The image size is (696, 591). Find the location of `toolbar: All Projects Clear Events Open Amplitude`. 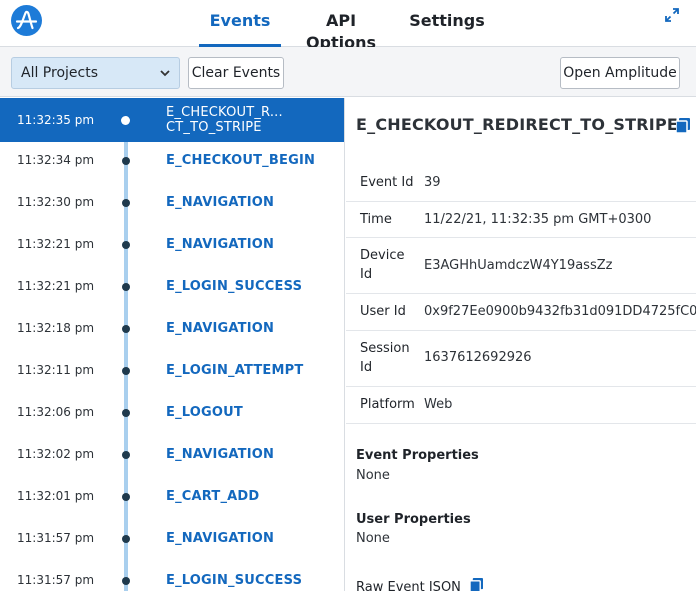

toolbar: All Projects Clear Events Open Amplitude is located at coordinates (348, 72).